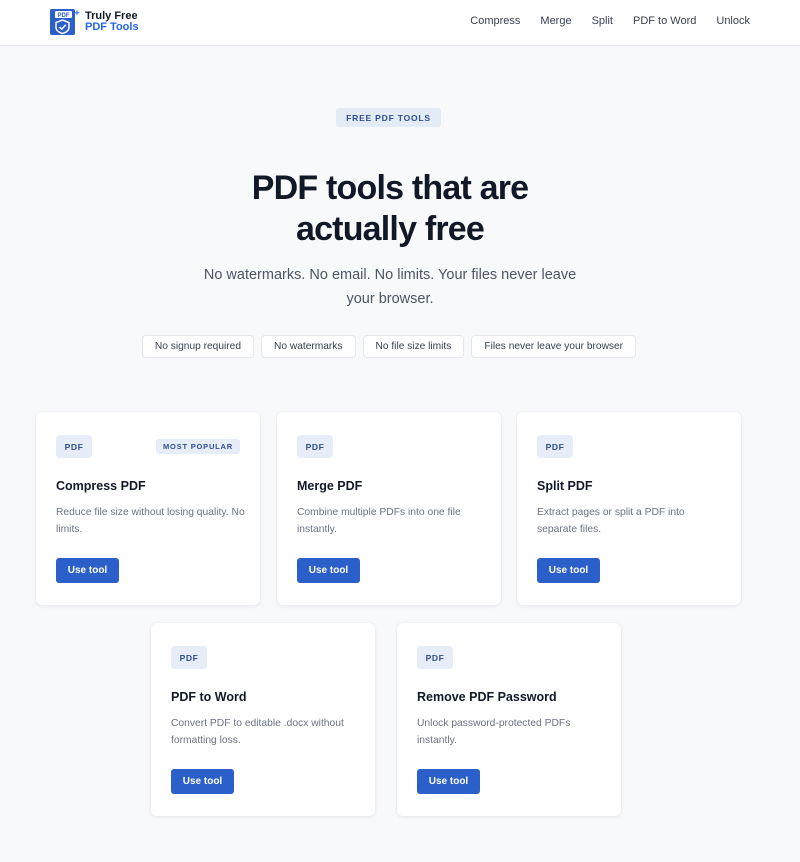 The width and height of the screenshot is (800, 862). Describe the element at coordinates (87, 570) in the screenshot. I see `use-tool-button-compress: Use tool` at that location.